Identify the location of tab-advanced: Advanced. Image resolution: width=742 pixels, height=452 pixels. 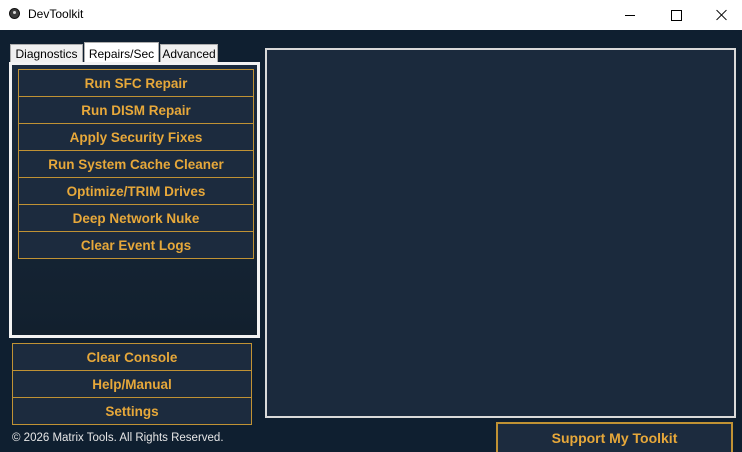
(189, 53).